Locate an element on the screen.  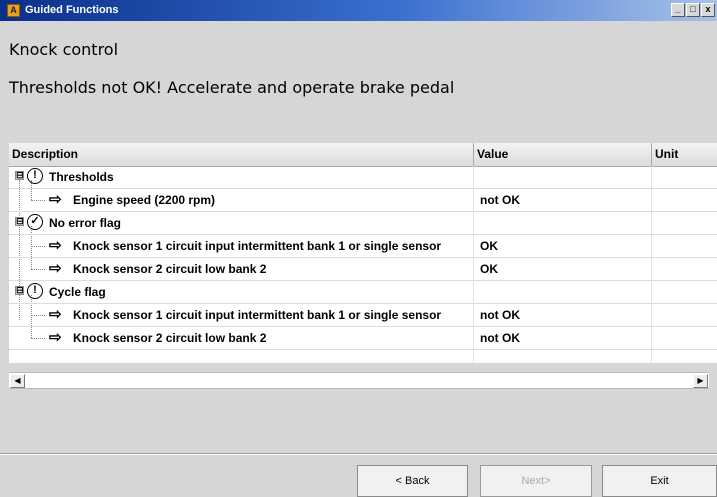
footer-divider is located at coordinates (358, 454).